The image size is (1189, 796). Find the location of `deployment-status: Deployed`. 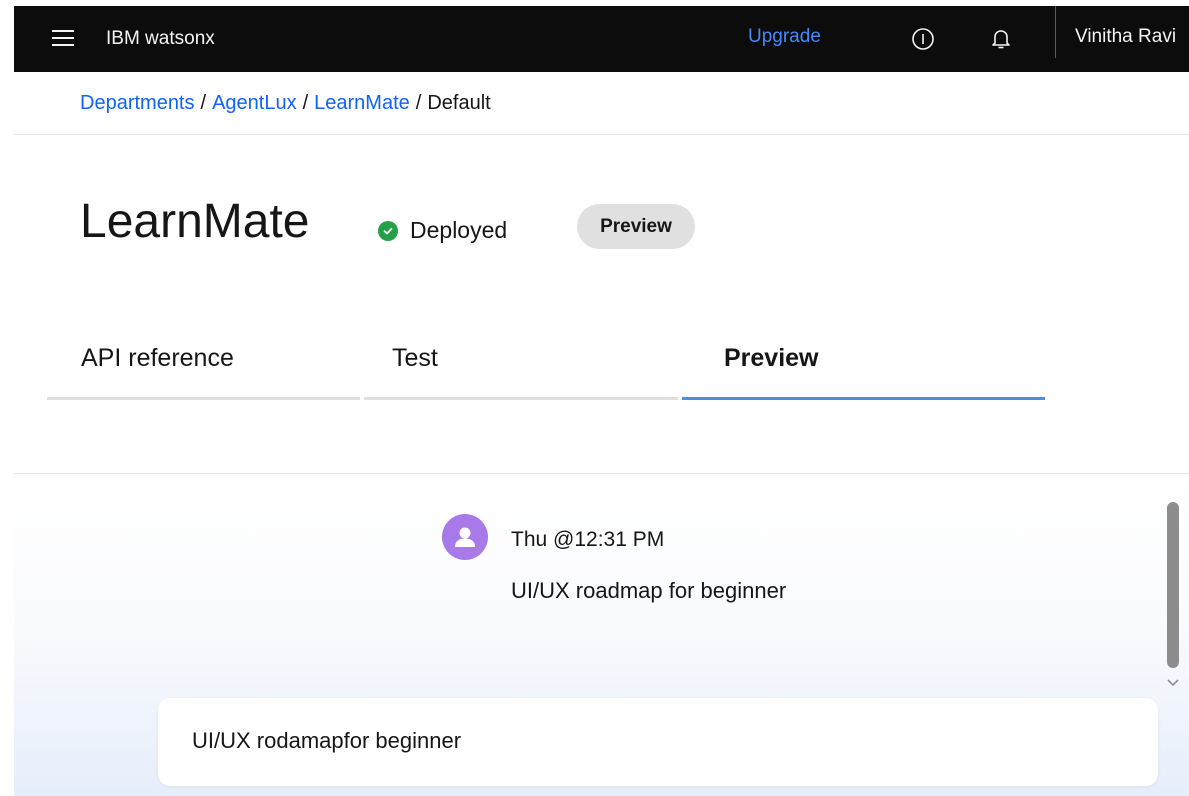

deployment-status: Deployed is located at coordinates (442, 230).